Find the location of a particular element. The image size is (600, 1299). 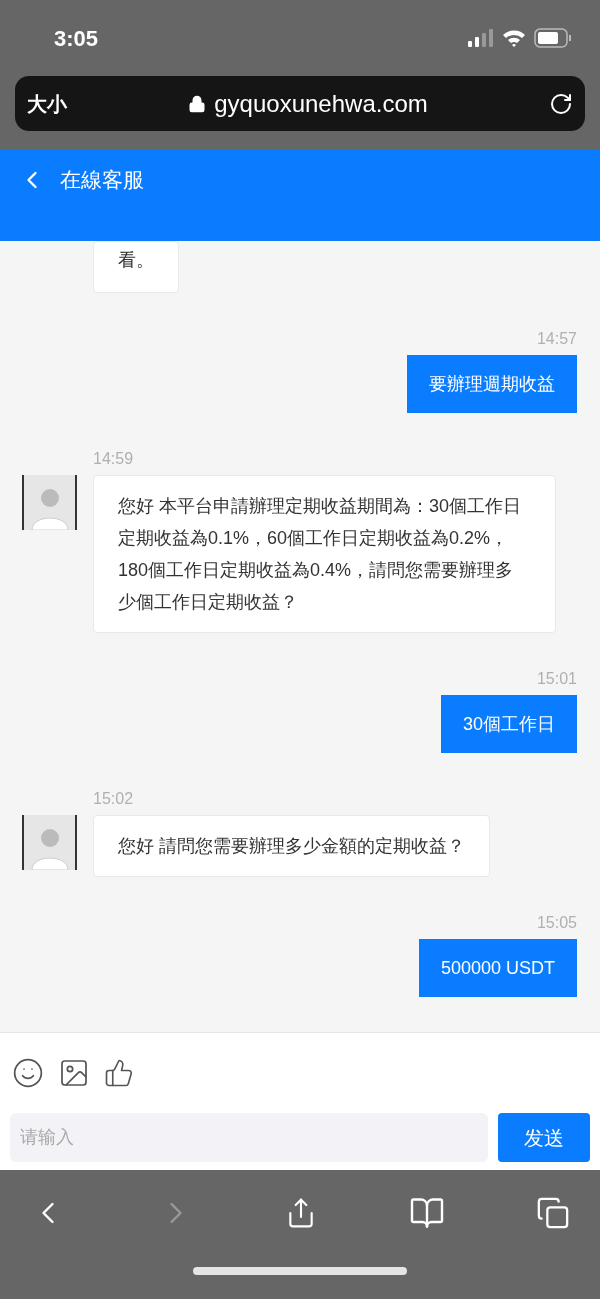

address-bar: 大小 gyquoxunehwa.com is located at coordinates (300, 103).